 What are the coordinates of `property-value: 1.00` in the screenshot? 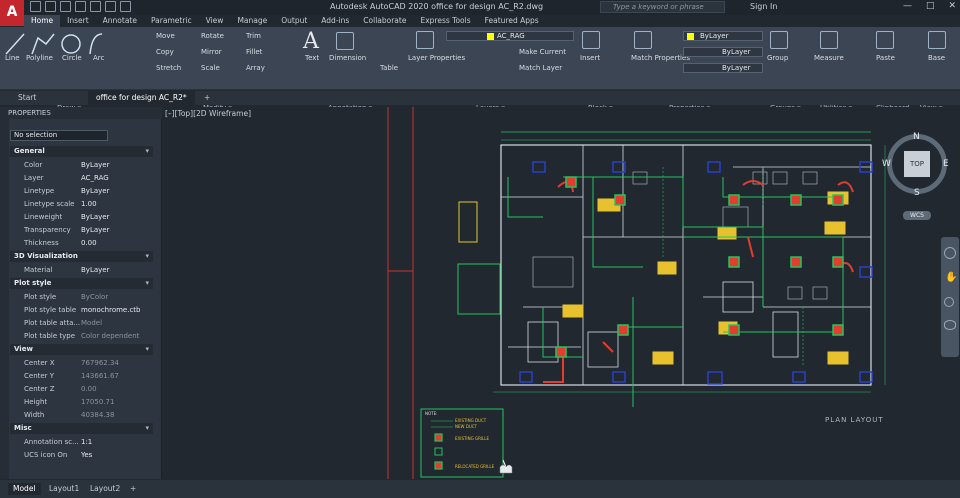 It's located at (89, 204).